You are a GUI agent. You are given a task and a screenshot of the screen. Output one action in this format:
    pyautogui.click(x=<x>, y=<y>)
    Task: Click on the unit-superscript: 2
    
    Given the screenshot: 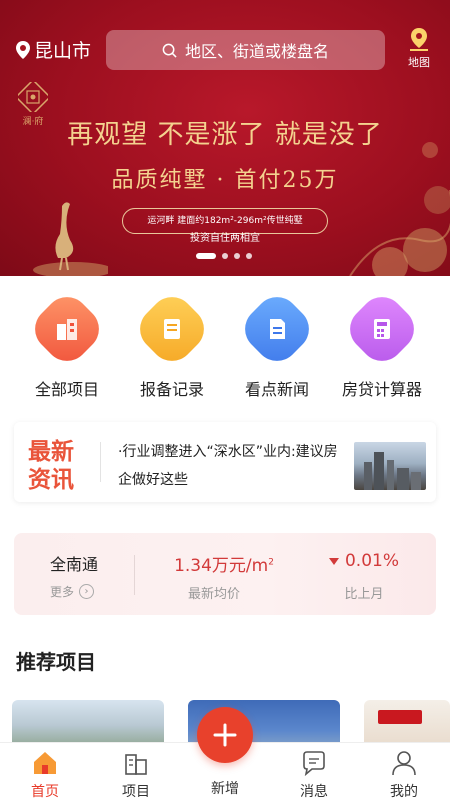 What is the action you would take?
    pyautogui.click(x=271, y=562)
    